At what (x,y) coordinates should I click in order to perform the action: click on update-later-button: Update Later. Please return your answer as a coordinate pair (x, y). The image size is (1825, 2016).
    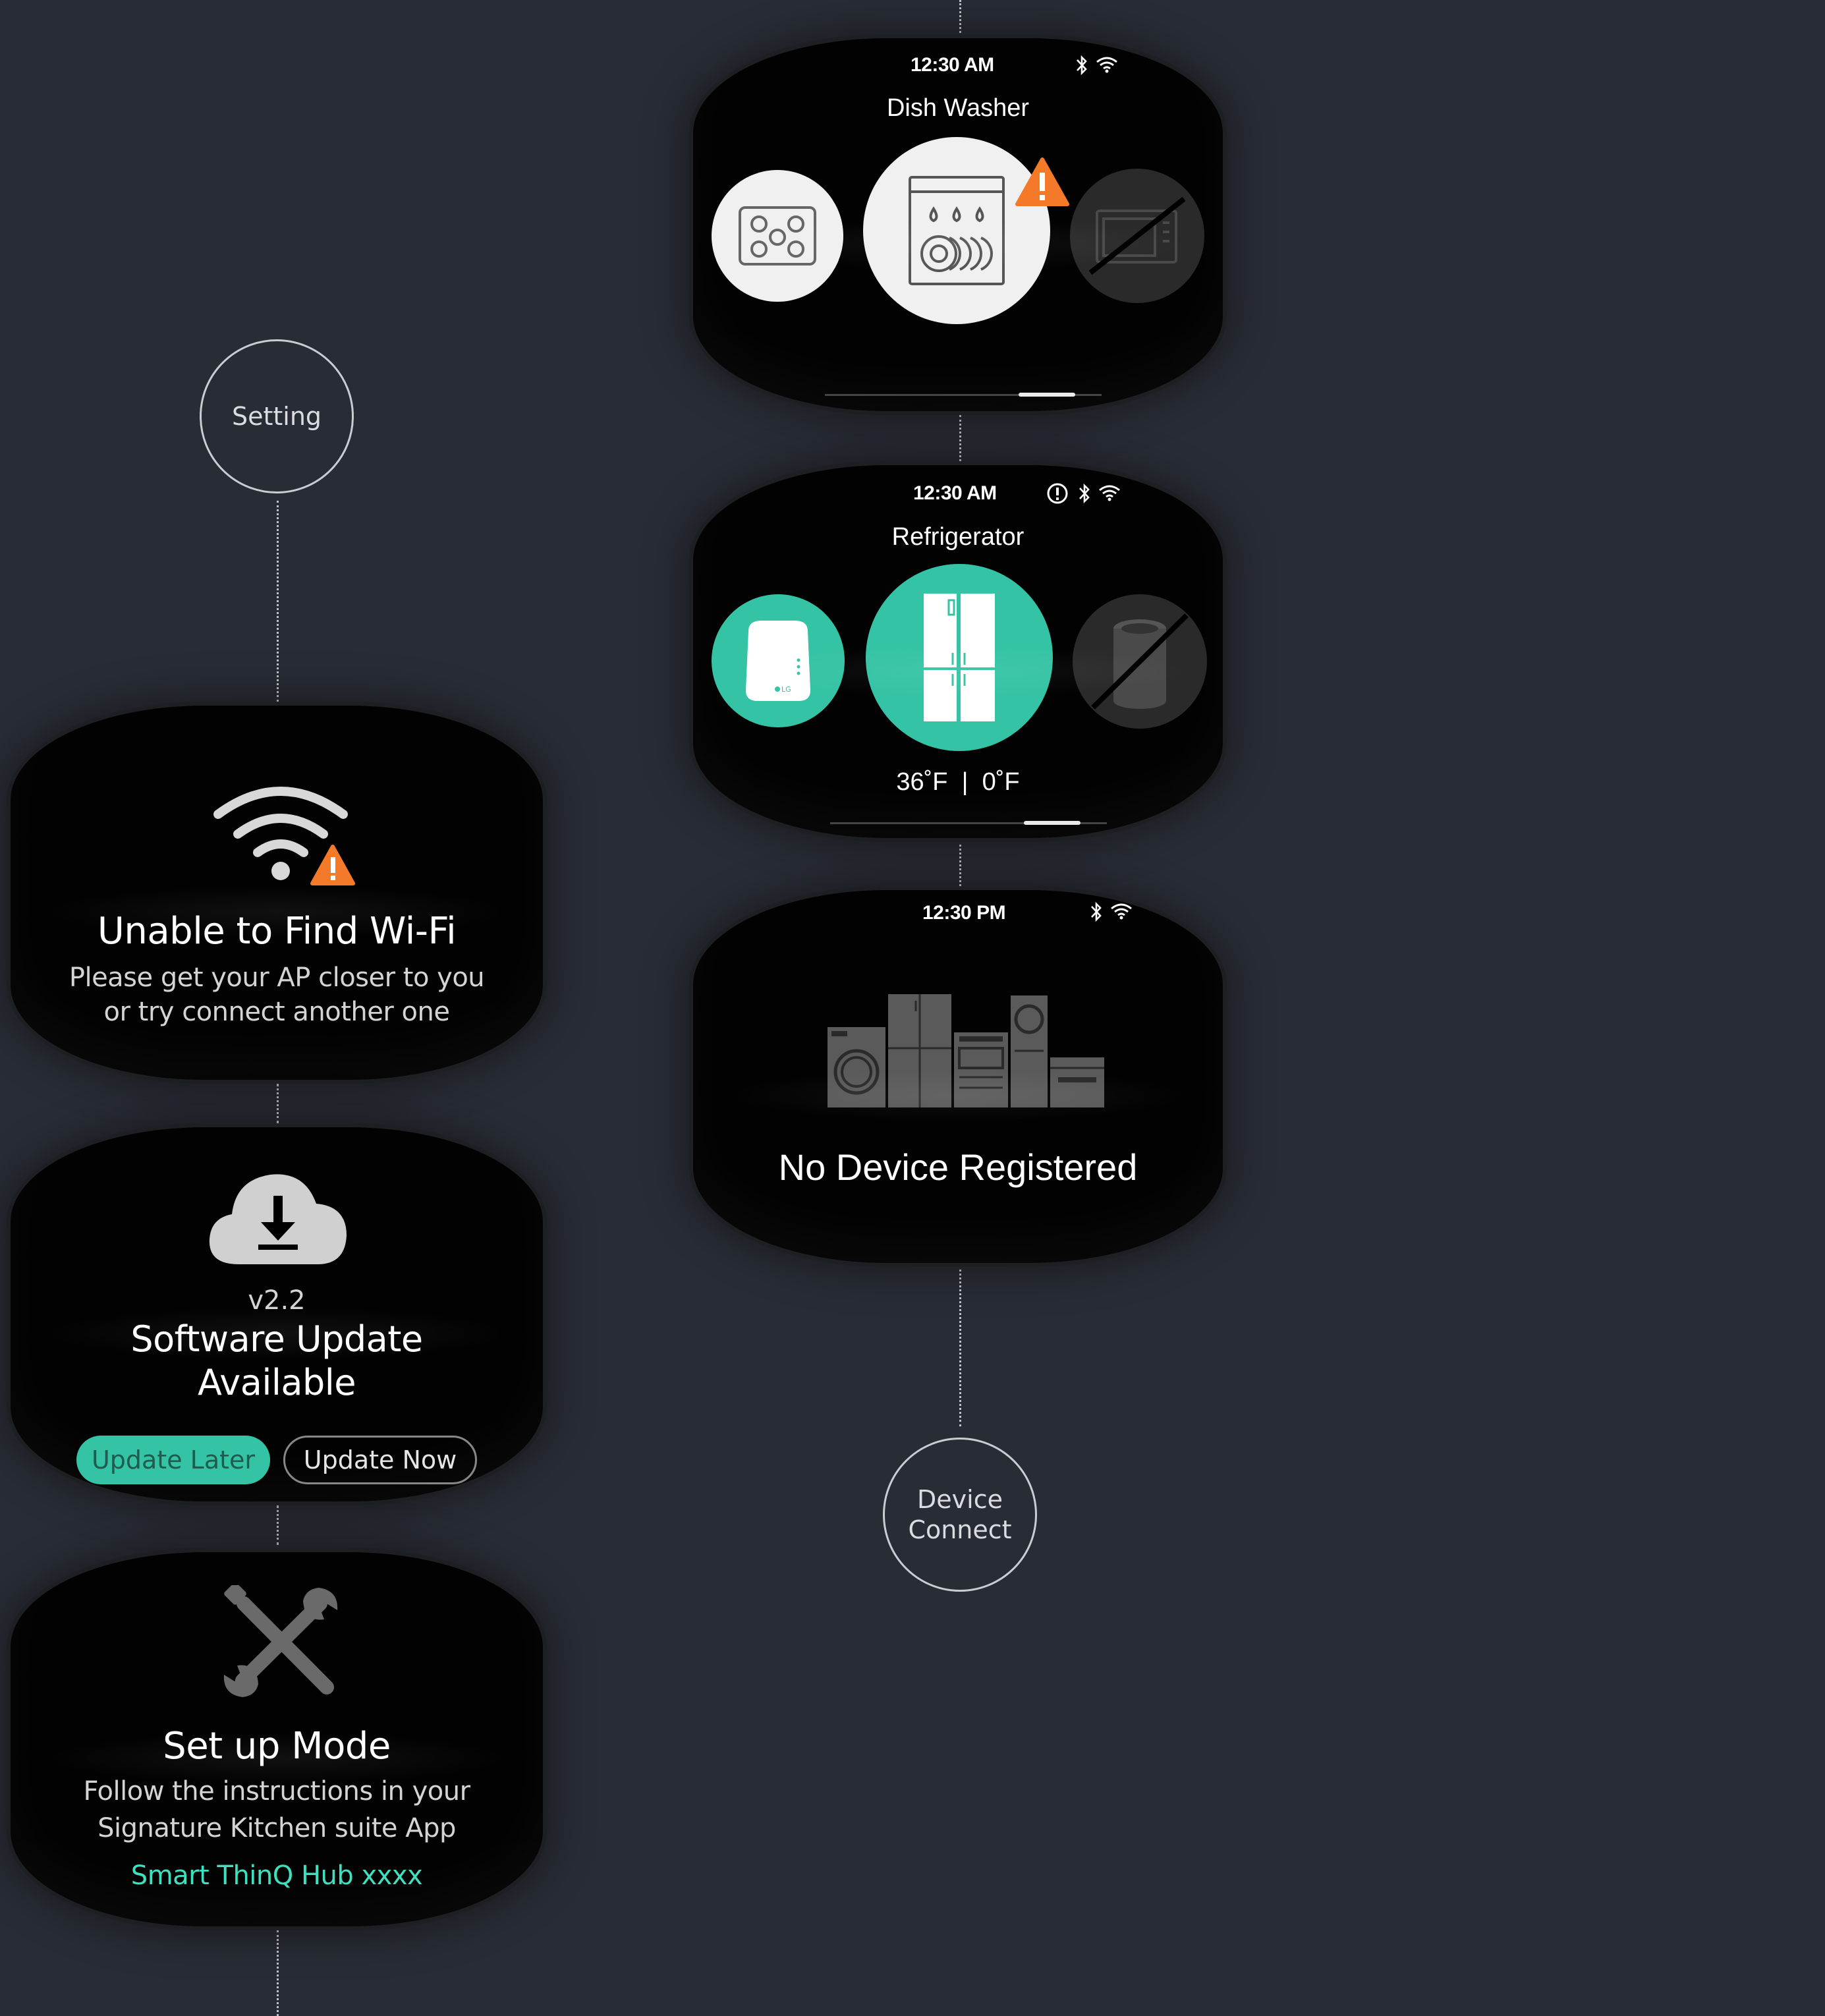
    Looking at the image, I should click on (173, 1460).